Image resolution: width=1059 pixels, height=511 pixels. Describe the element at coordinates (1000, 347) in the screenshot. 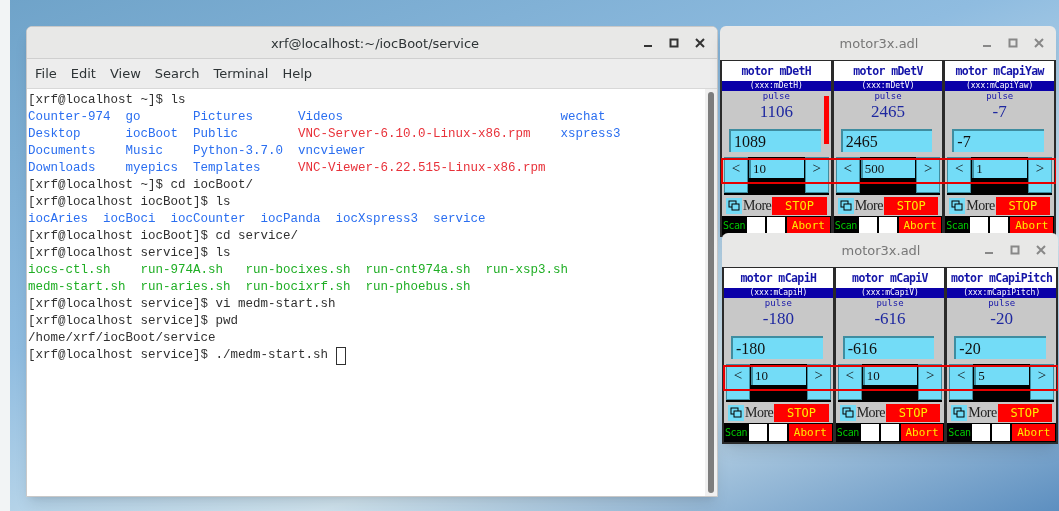

I see `drive-field: -20` at that location.